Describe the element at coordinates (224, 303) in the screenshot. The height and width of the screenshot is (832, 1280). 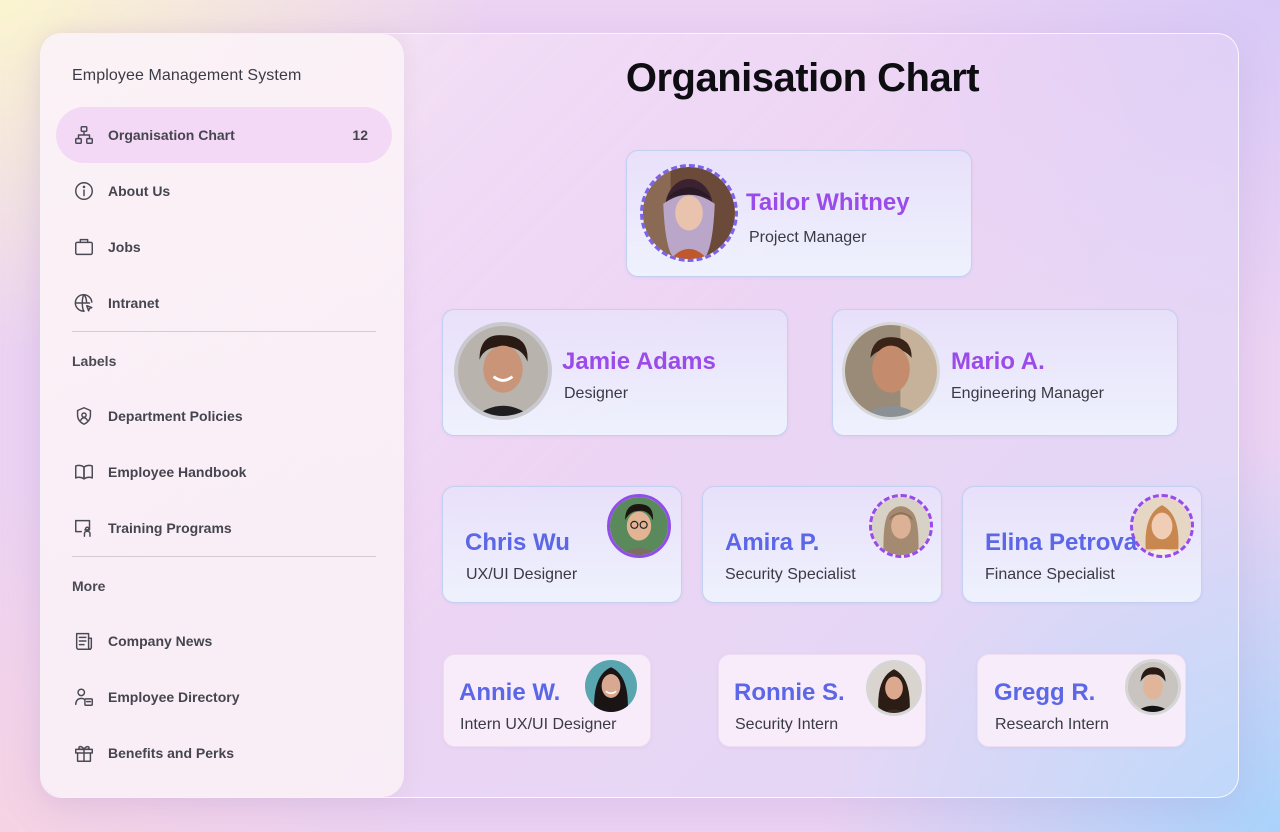
I see `sidebar-item-intranet: Intranet` at that location.